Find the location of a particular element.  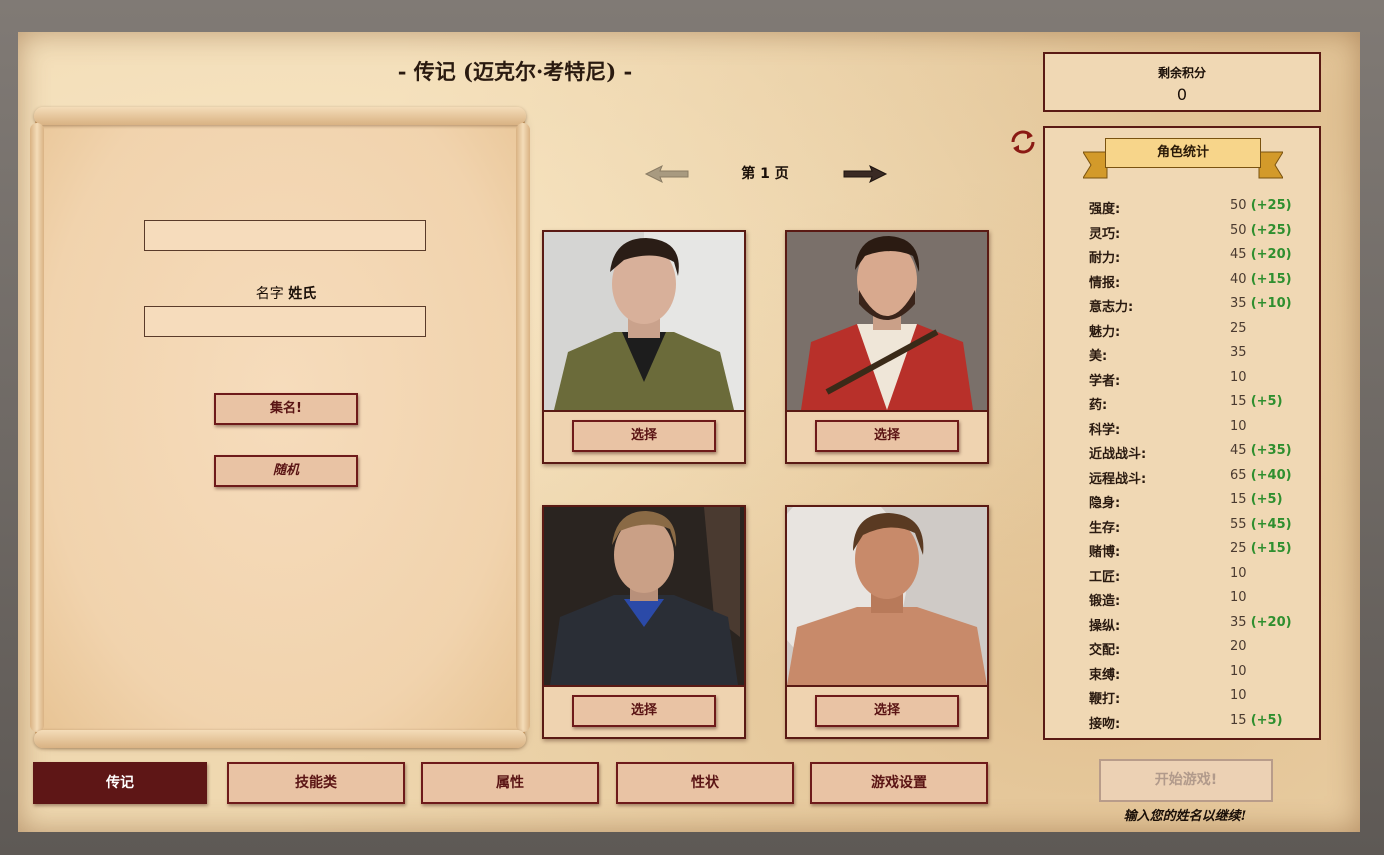

stat-value-group: 35 (+10) is located at coordinates (1261, 303).